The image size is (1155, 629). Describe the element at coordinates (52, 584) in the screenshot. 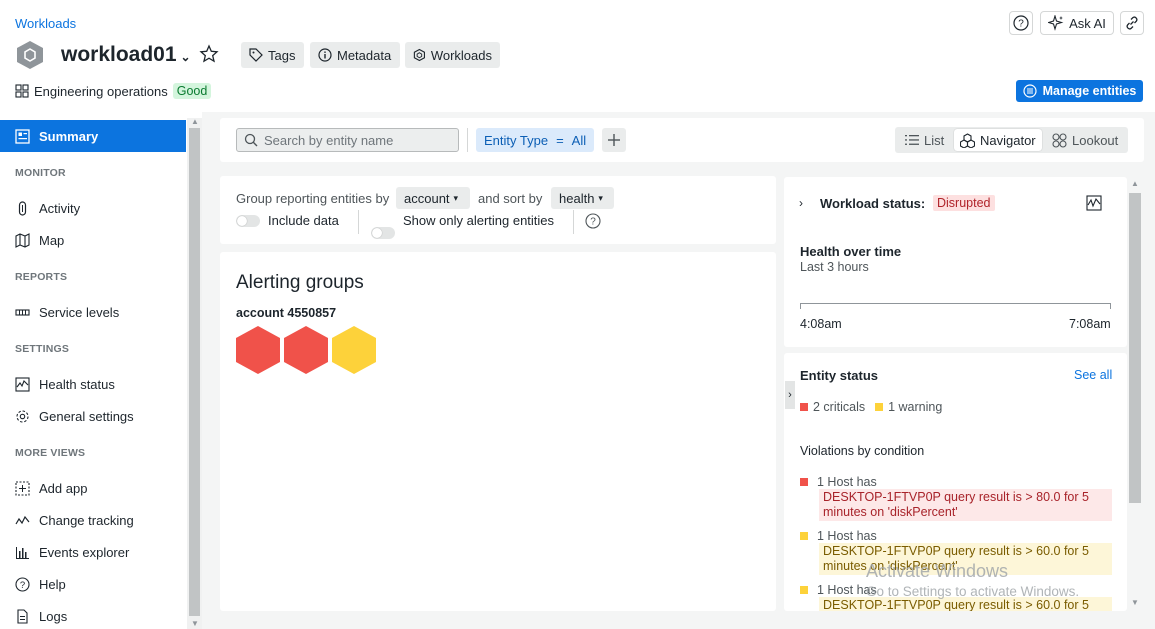

I see `sidebar-label-help: Help` at that location.